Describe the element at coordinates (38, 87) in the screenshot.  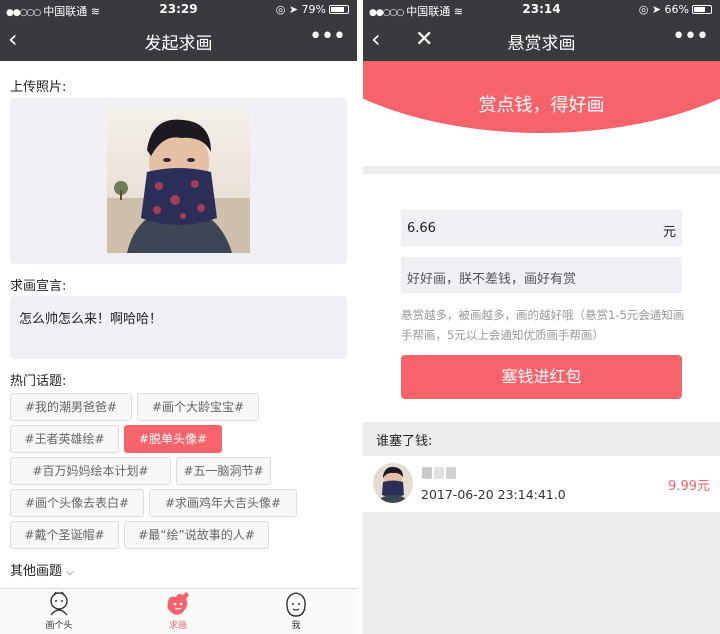
I see `upload-photo-label: 上传照片:` at that location.